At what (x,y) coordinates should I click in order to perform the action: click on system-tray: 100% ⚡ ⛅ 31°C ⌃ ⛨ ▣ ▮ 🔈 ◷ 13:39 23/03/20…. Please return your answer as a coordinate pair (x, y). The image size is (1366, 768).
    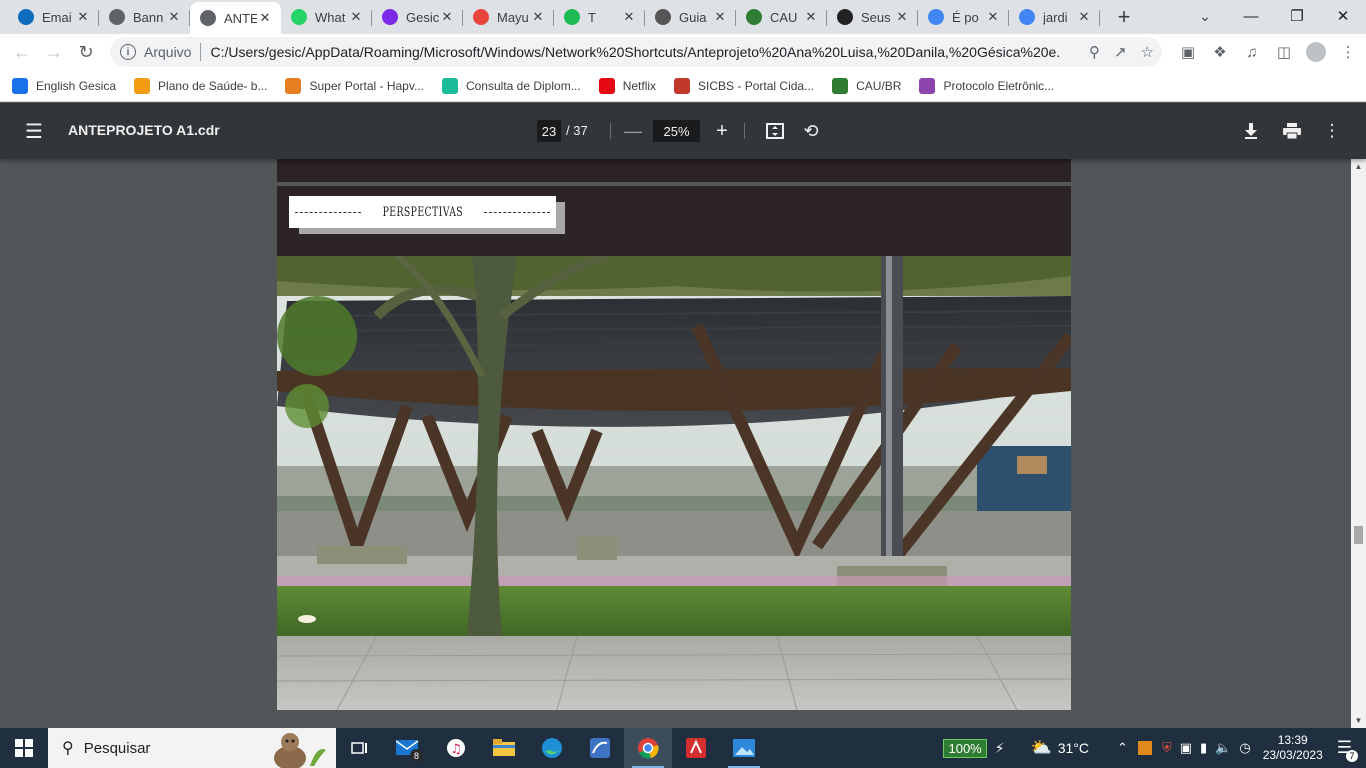
    Looking at the image, I should click on (1154, 748).